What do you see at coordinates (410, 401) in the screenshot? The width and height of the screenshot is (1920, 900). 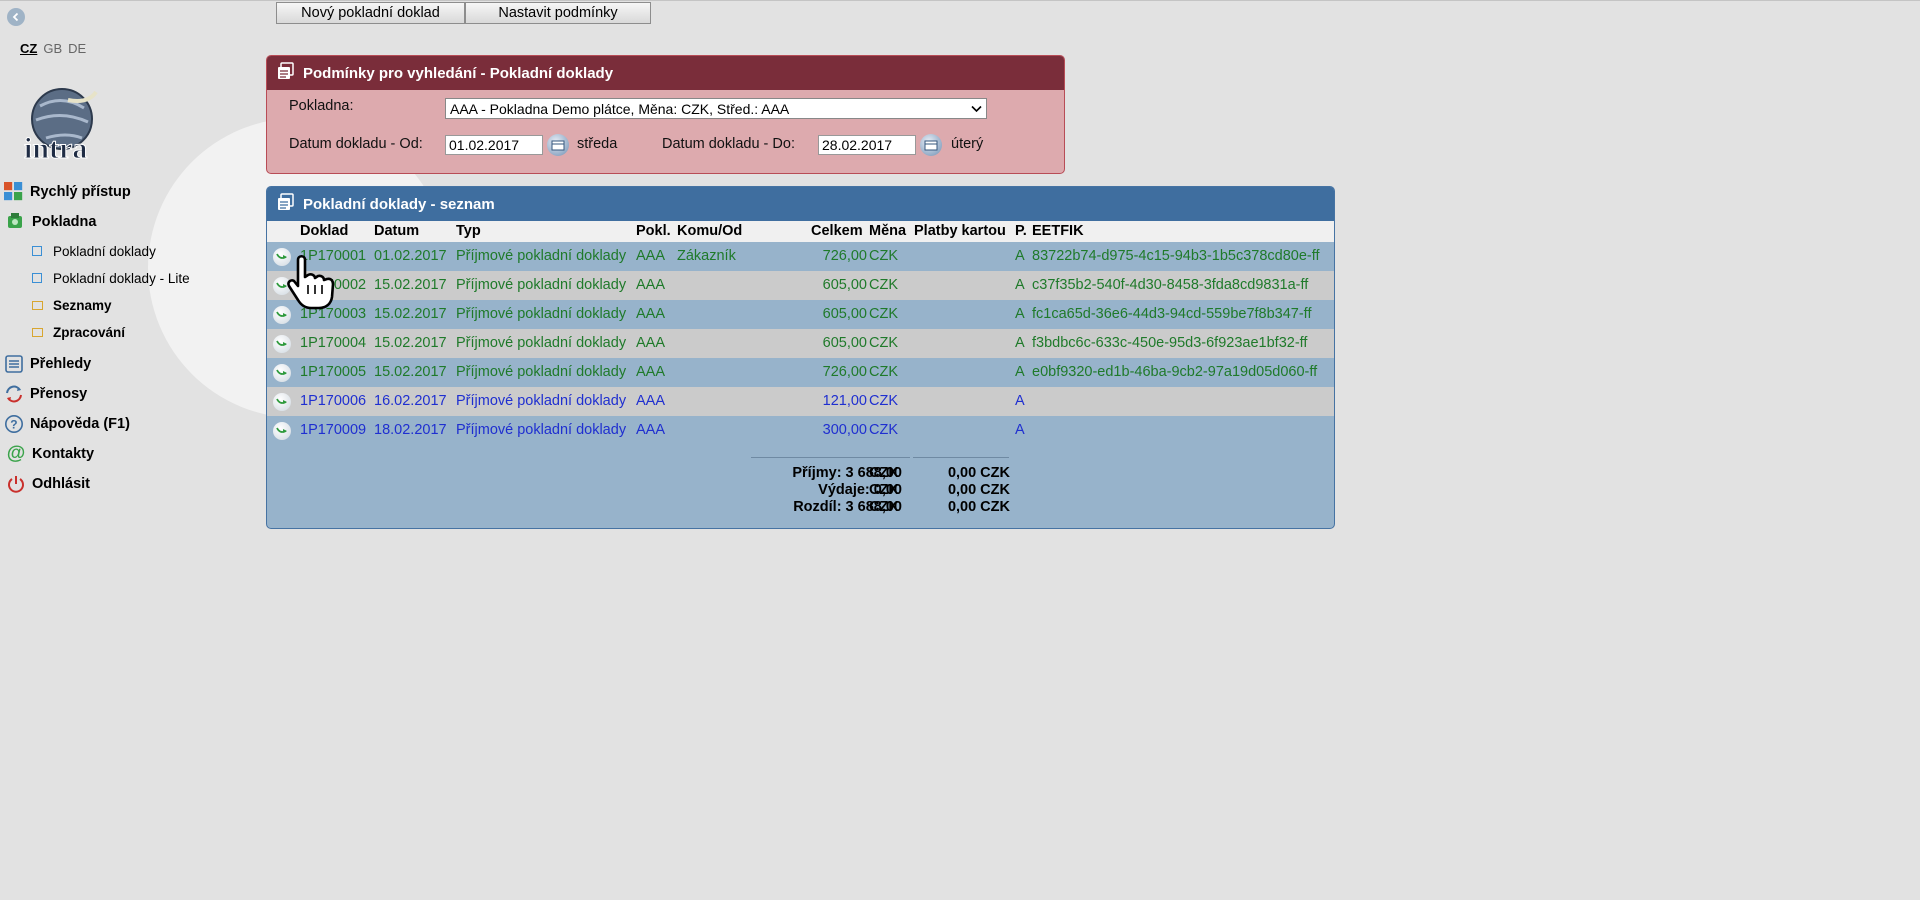 I see `cell-datum: 16.02.2017` at bounding box center [410, 401].